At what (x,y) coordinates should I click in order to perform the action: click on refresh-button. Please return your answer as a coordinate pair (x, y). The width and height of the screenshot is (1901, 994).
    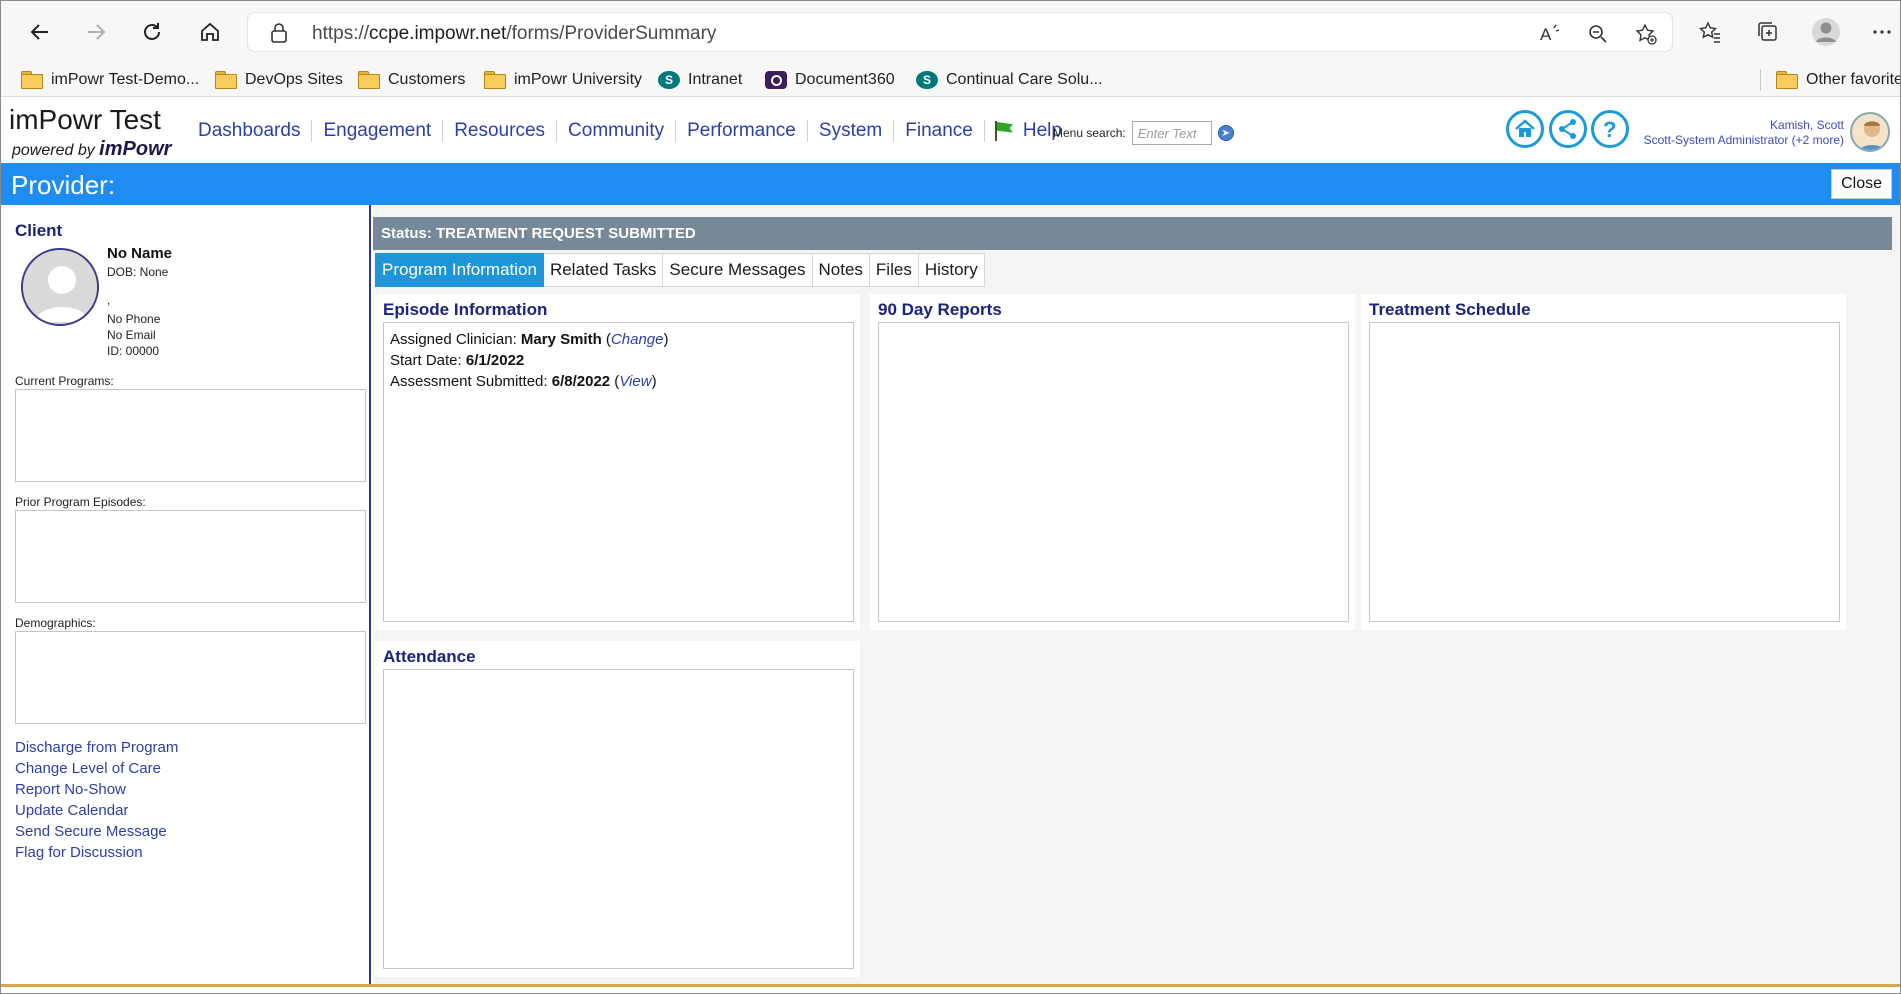
    Looking at the image, I should click on (152, 32).